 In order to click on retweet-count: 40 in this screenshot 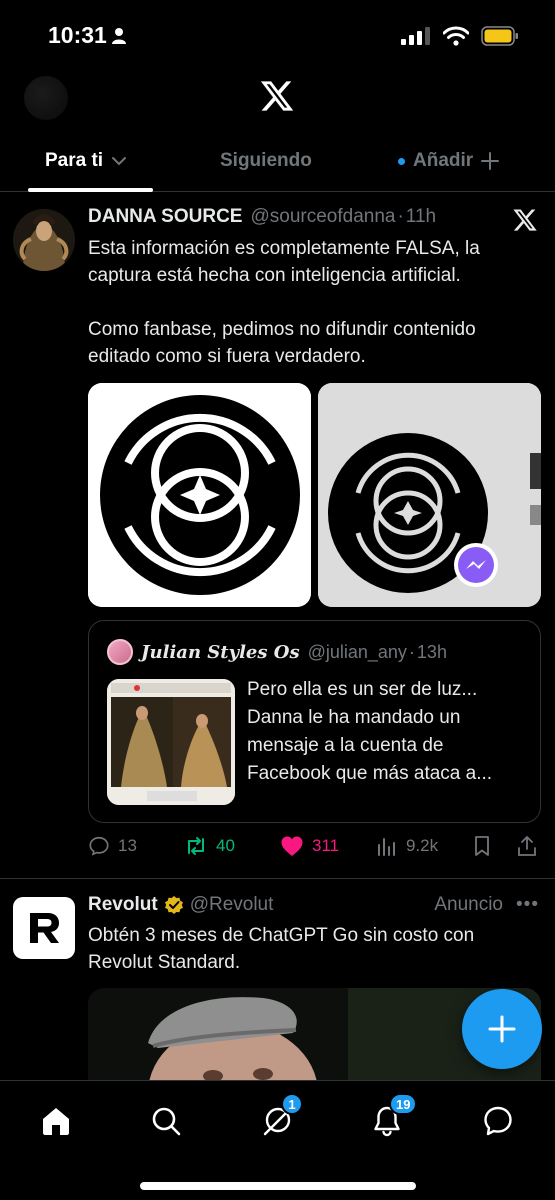, I will do `click(225, 845)`.